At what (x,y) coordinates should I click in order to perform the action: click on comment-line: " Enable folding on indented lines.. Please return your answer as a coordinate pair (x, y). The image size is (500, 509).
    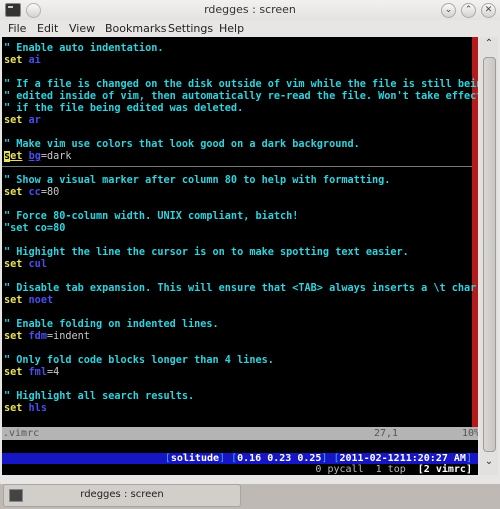
    Looking at the image, I should click on (111, 325).